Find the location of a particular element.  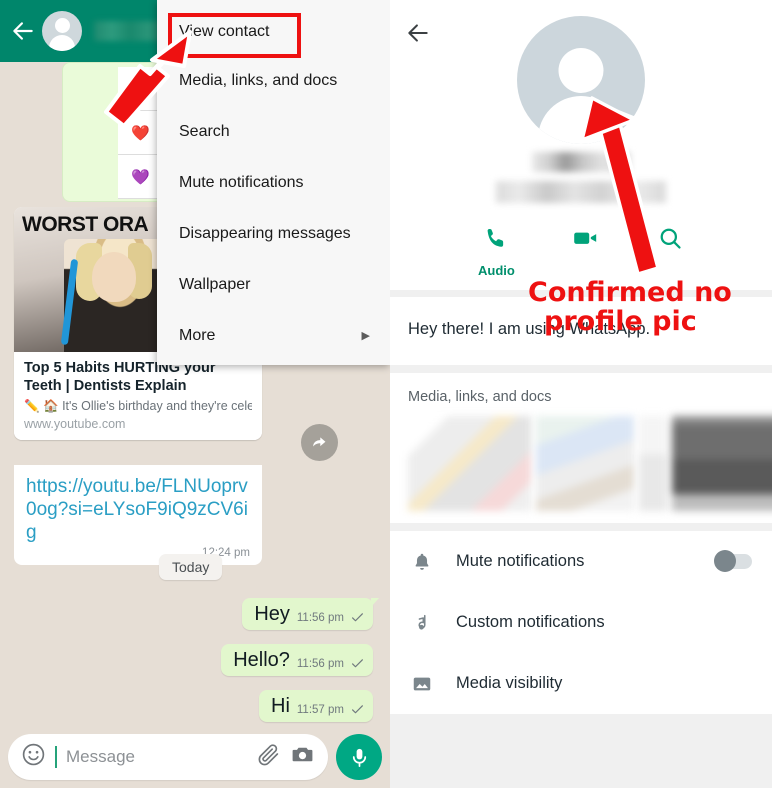

row-media-visibility: Media visibility is located at coordinates (581, 683).